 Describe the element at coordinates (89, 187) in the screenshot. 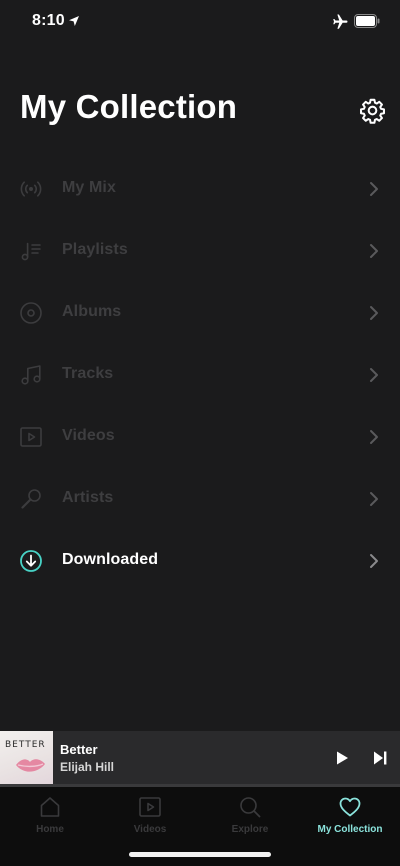

I see `menu-item-label: My Mix` at that location.